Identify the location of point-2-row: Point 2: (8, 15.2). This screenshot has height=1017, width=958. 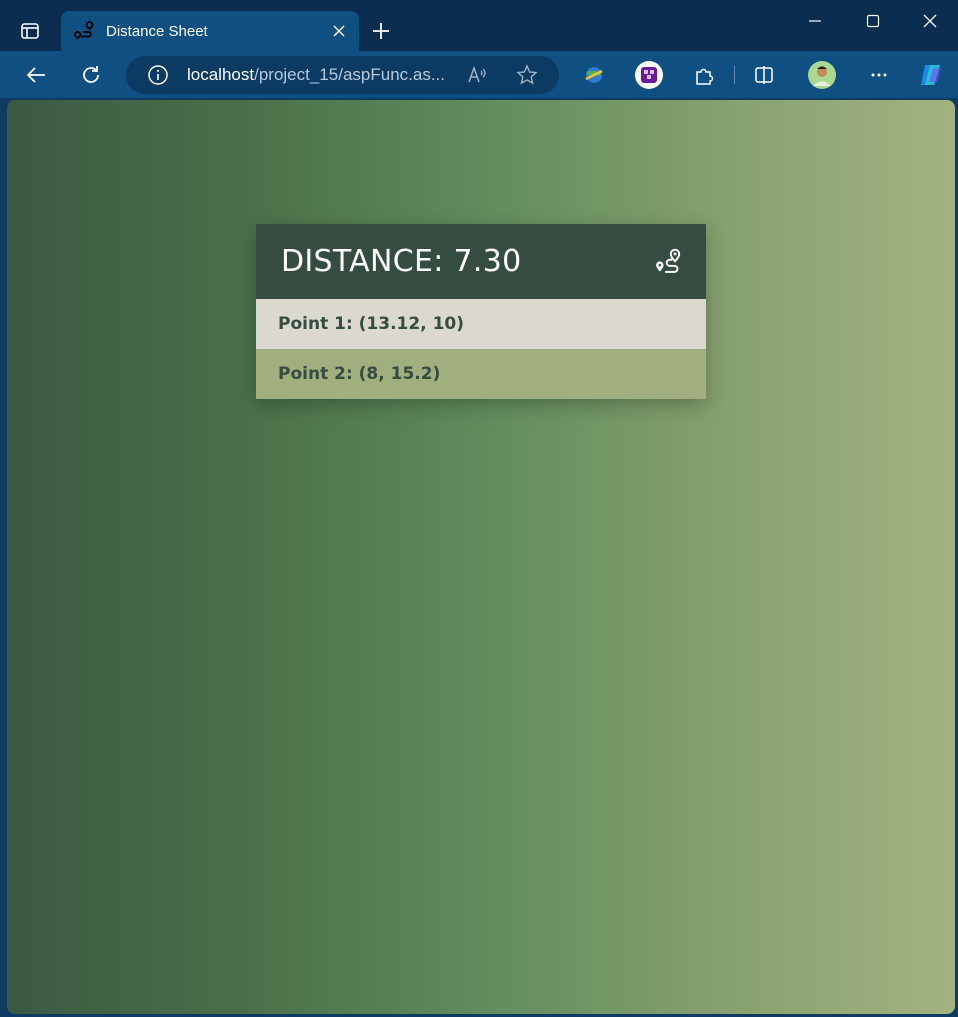
(481, 374).